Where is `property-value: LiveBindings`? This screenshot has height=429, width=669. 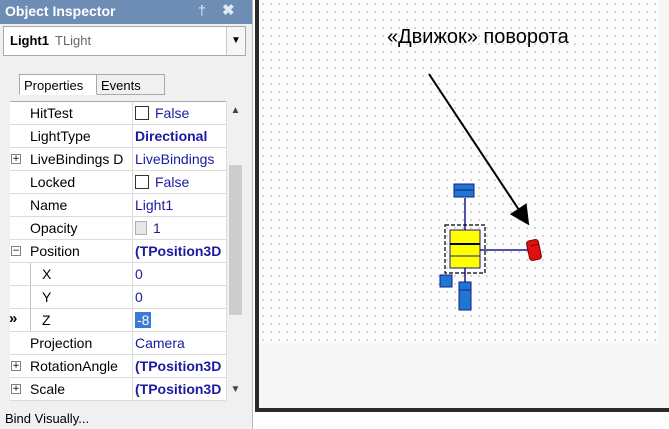
property-value: LiveBindings is located at coordinates (180, 159).